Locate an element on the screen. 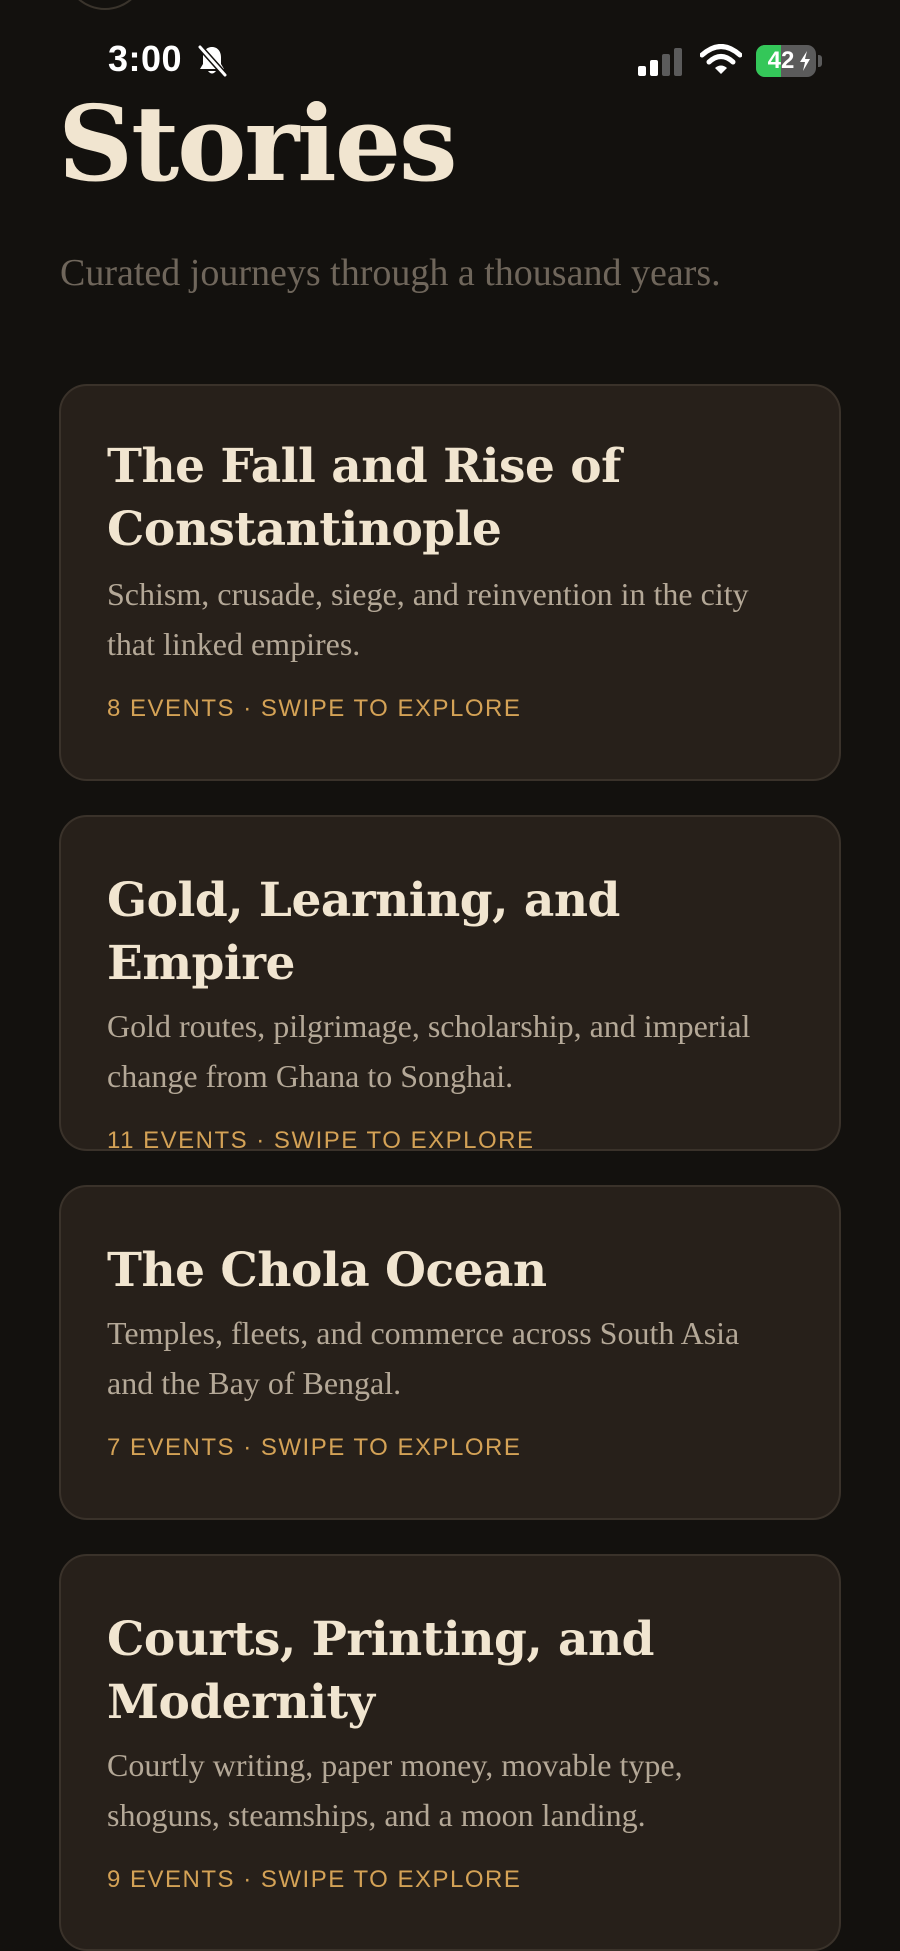 This screenshot has width=900, height=1951. wifi-icon is located at coordinates (721, 60).